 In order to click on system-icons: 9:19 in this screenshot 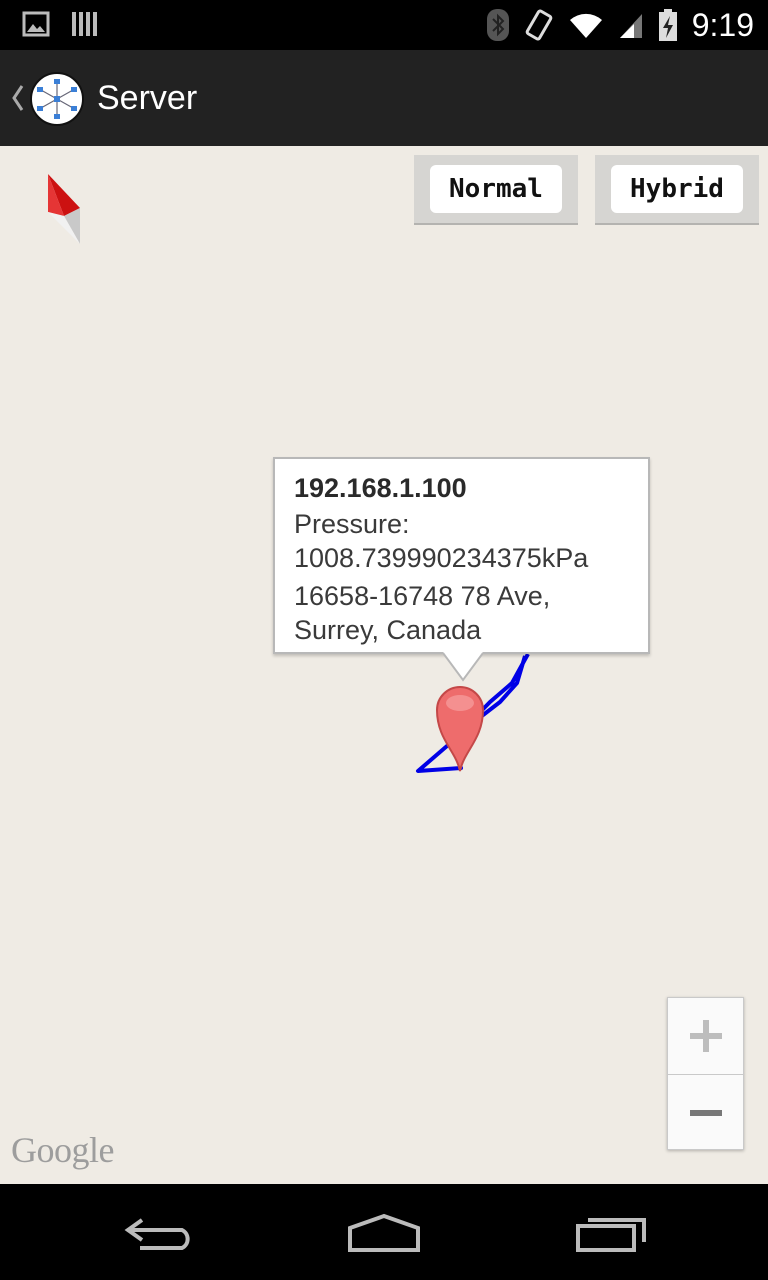, I will do `click(620, 25)`.